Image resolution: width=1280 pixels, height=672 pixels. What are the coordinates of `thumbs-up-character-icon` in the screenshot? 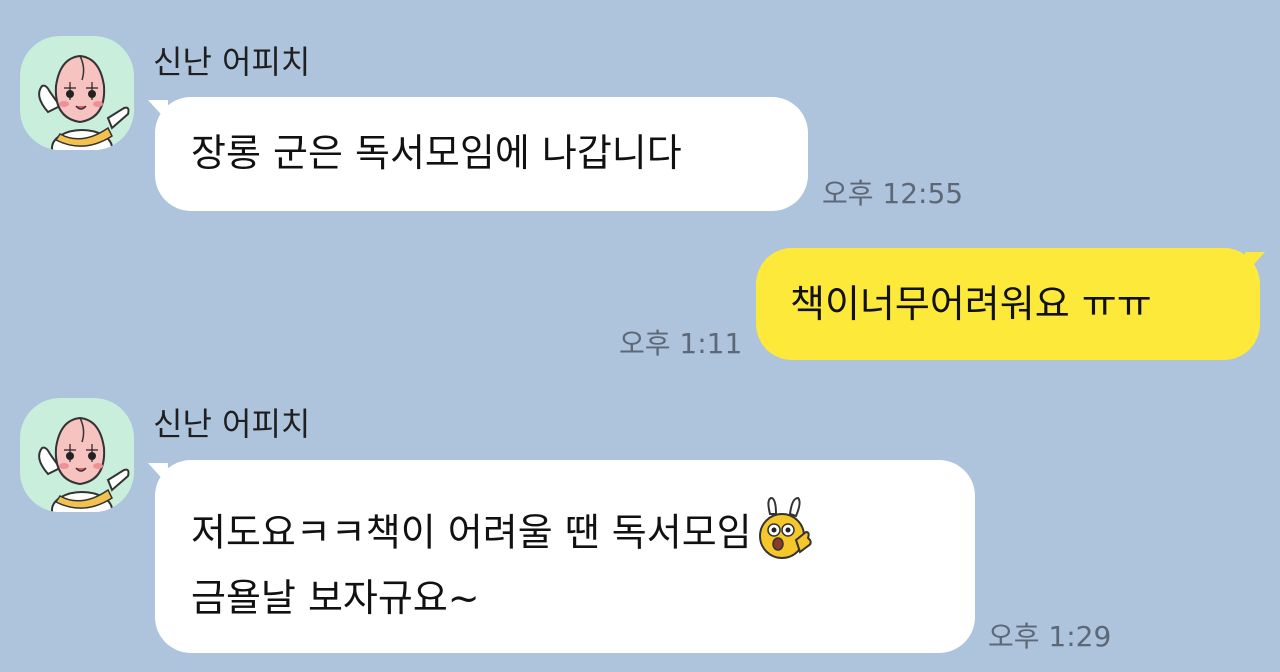 It's located at (783, 531).